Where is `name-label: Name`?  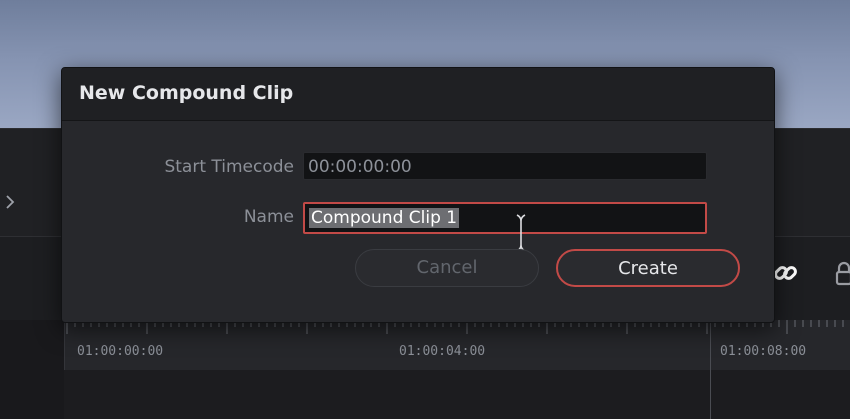 name-label: Name is located at coordinates (268, 217).